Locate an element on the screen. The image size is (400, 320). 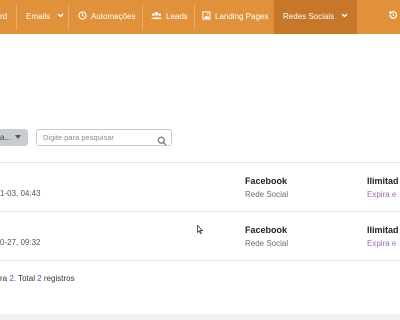
pagination-suffix: registros is located at coordinates (58, 278).